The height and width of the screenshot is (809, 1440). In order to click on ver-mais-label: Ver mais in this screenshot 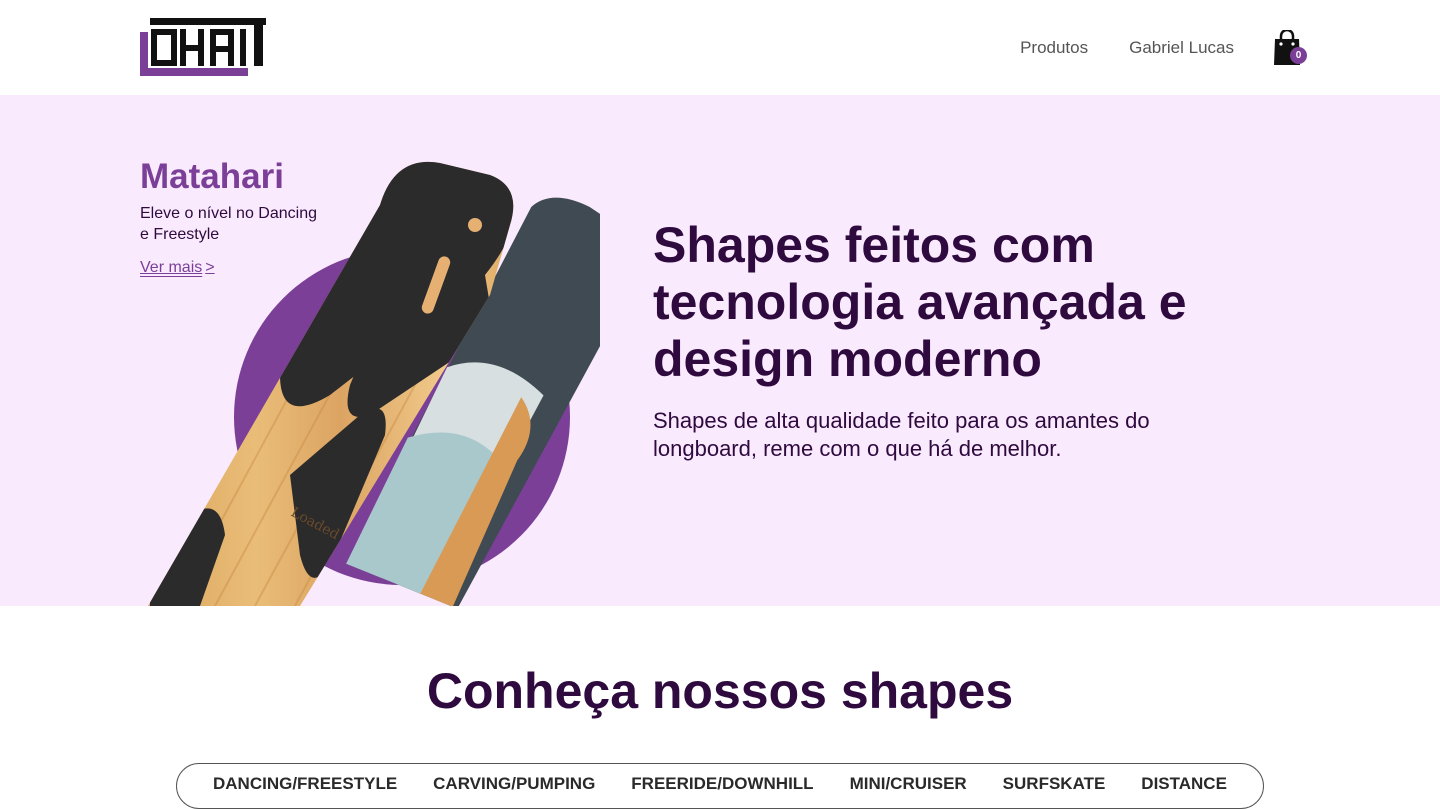, I will do `click(171, 267)`.